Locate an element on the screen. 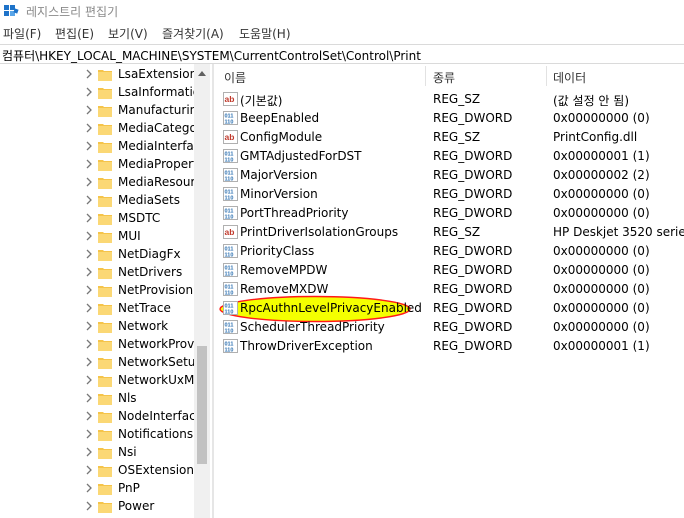 The image size is (684, 518). value-name: PriorityClass is located at coordinates (277, 251).